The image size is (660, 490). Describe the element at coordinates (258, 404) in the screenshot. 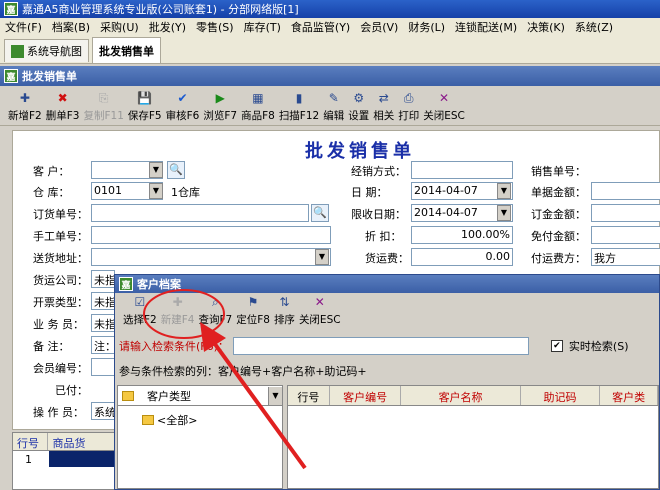

I see `annotation-arrow` at that location.